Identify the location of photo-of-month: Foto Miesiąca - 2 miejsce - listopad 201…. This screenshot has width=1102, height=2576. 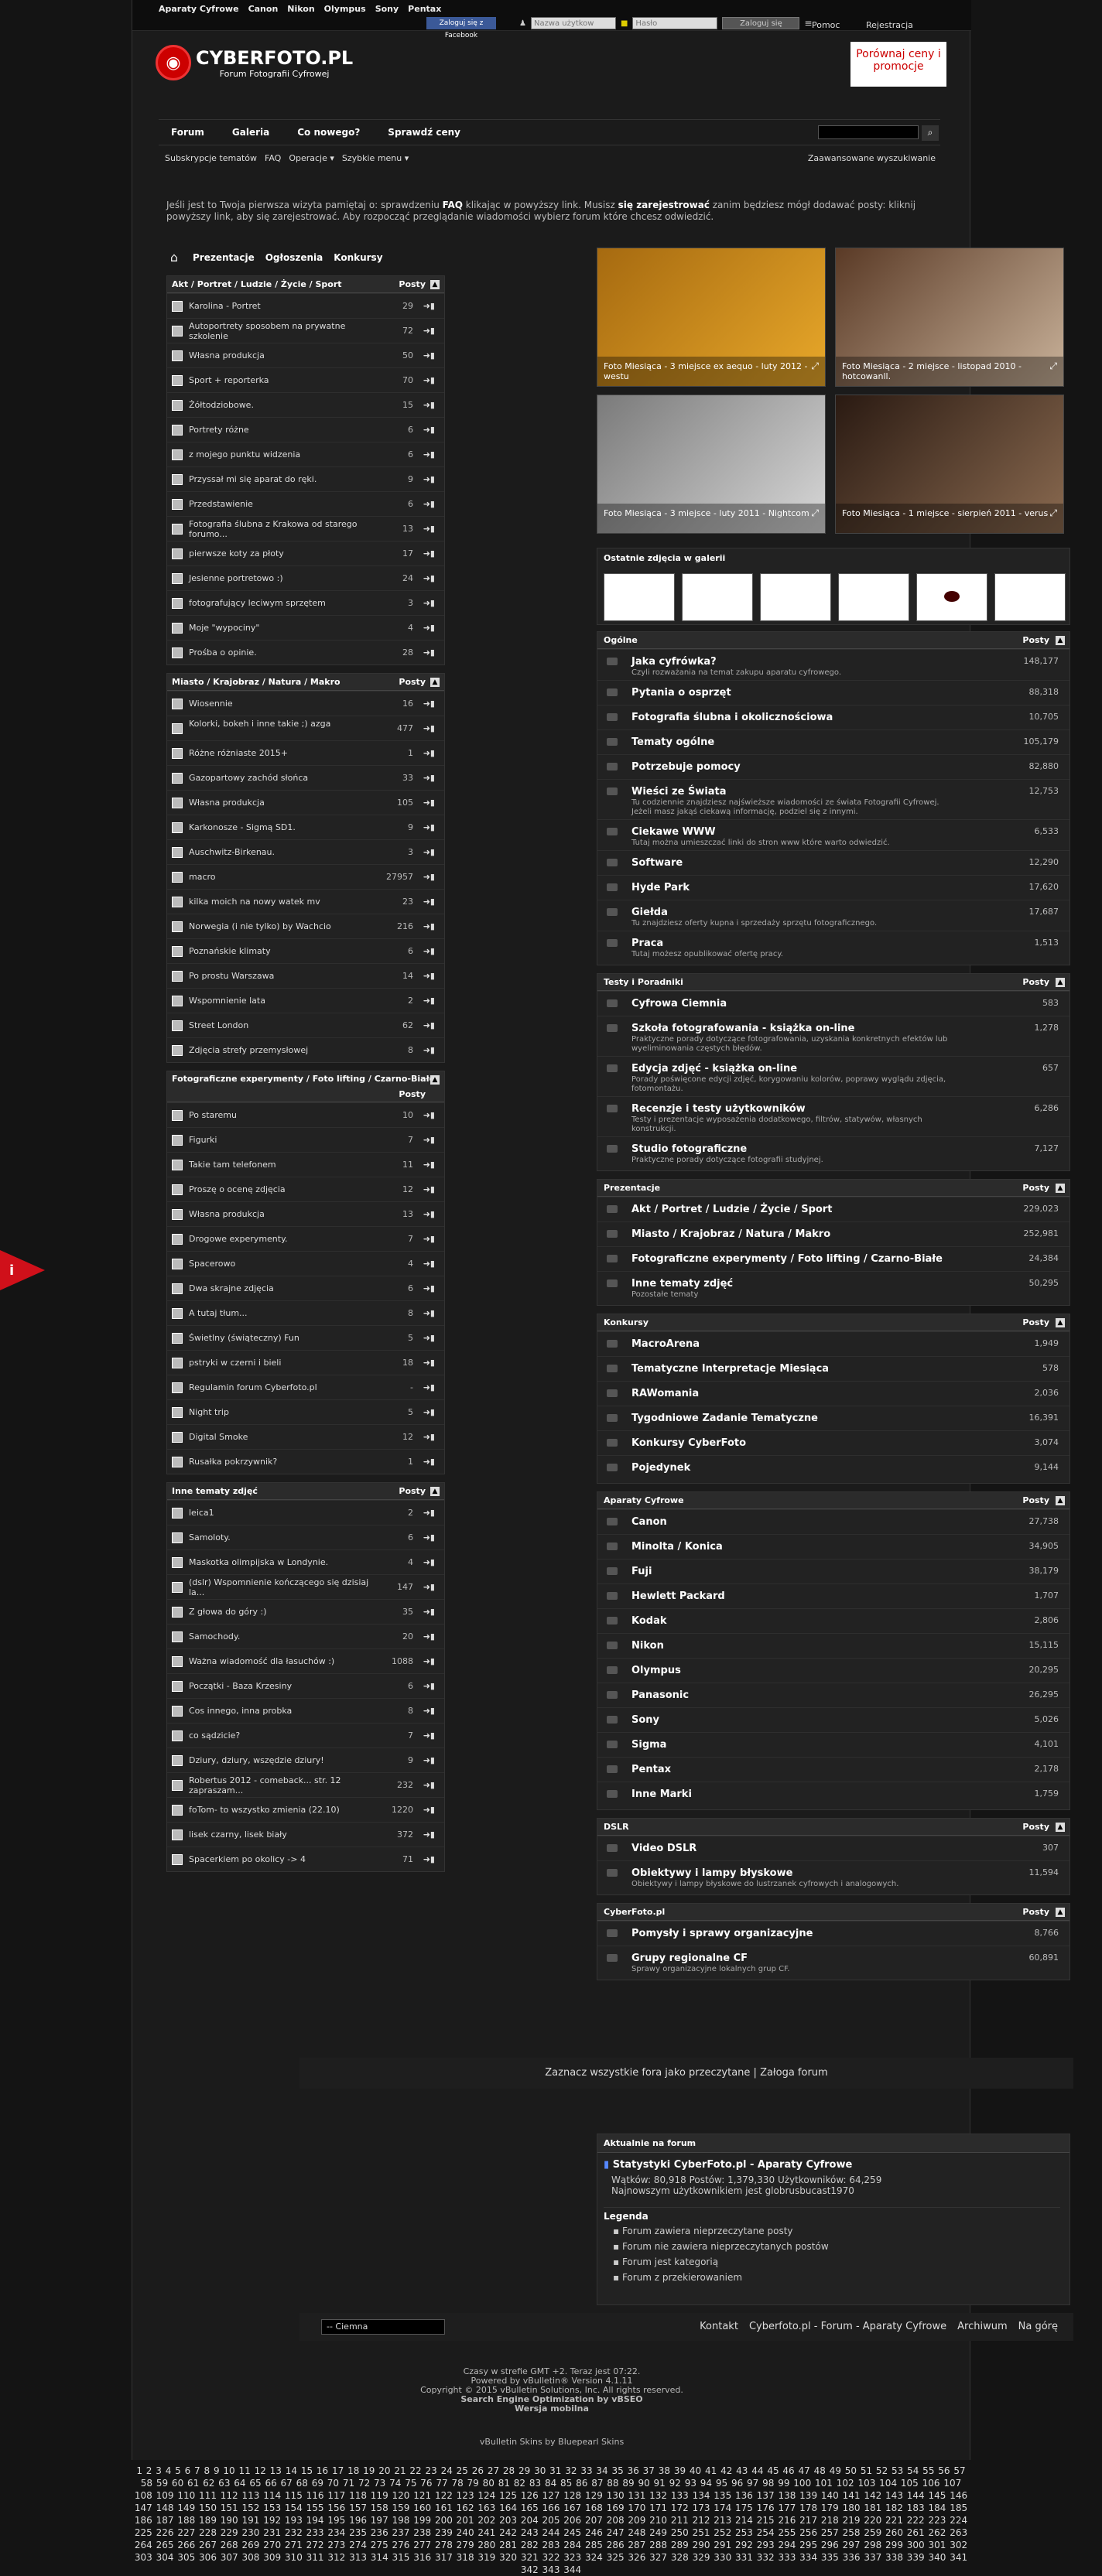
(950, 317).